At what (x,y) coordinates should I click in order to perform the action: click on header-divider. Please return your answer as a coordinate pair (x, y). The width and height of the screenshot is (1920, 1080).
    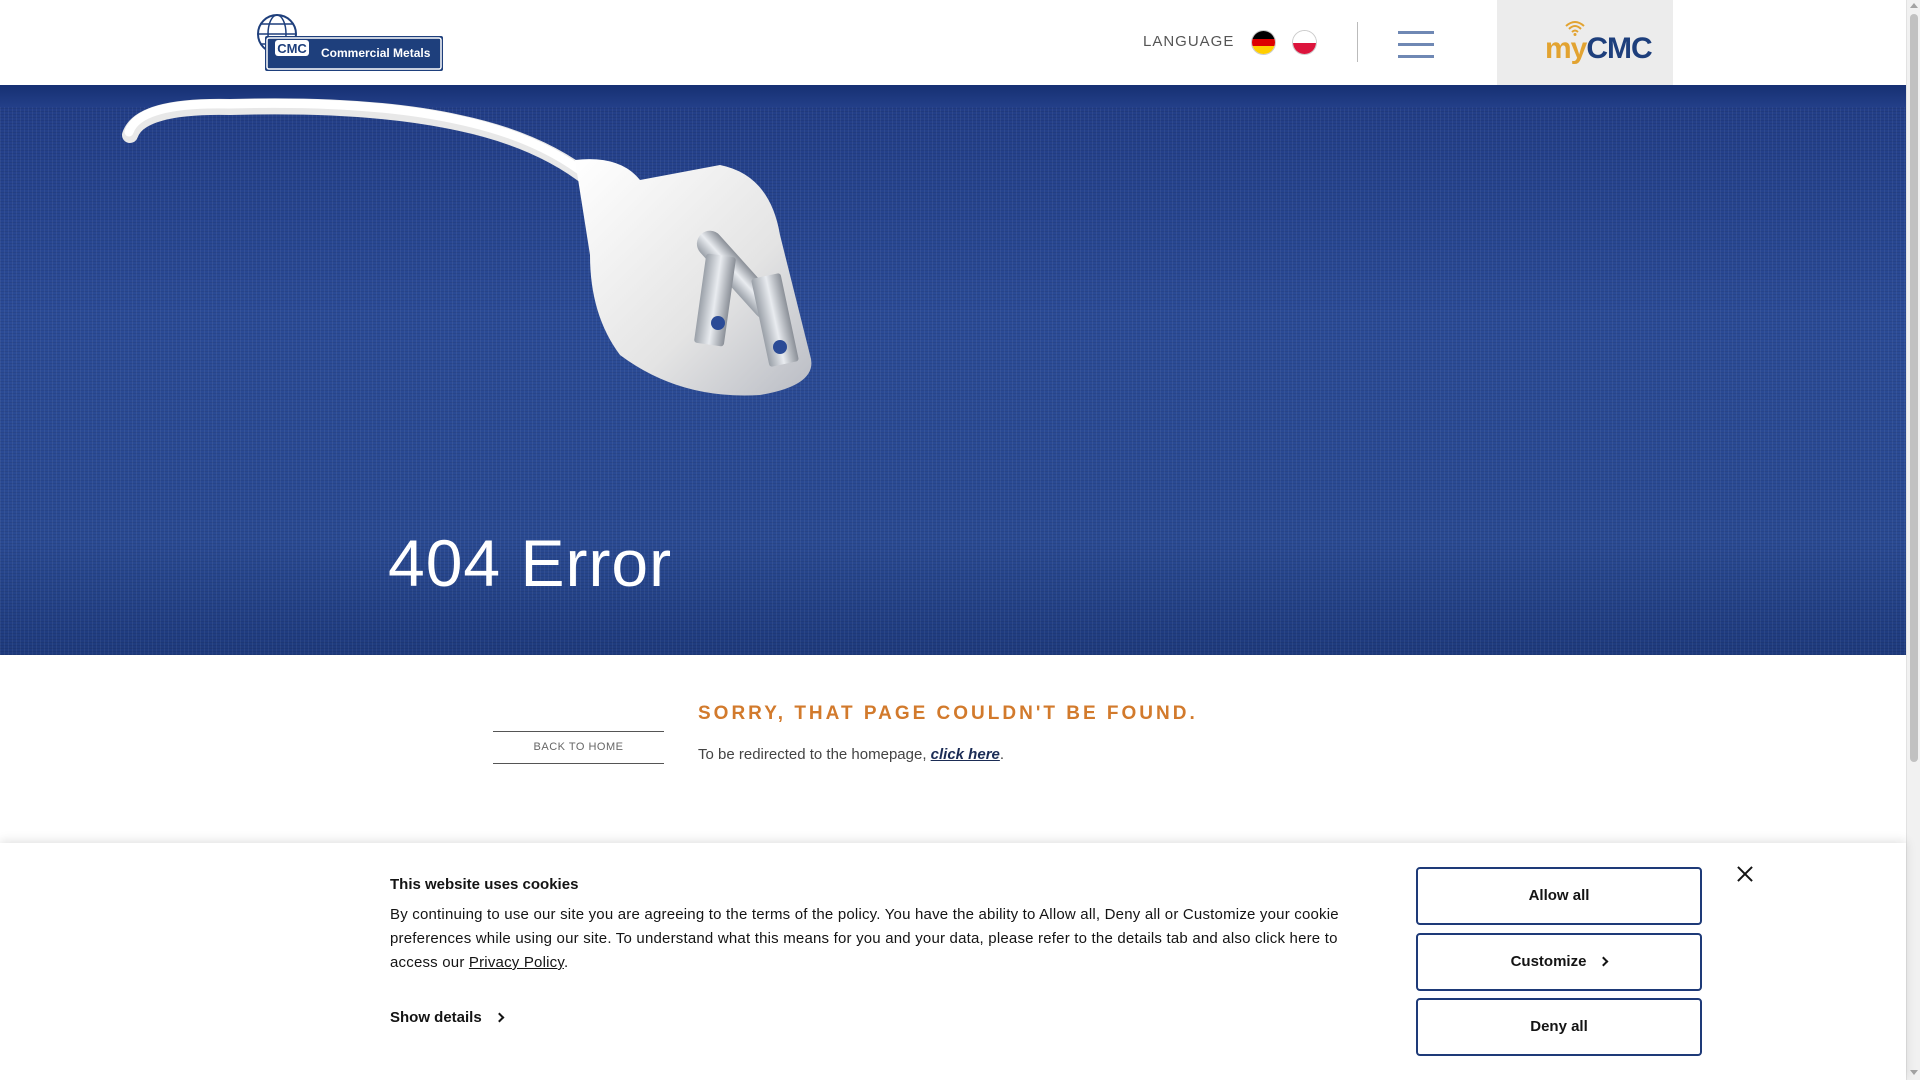
    Looking at the image, I should click on (1357, 42).